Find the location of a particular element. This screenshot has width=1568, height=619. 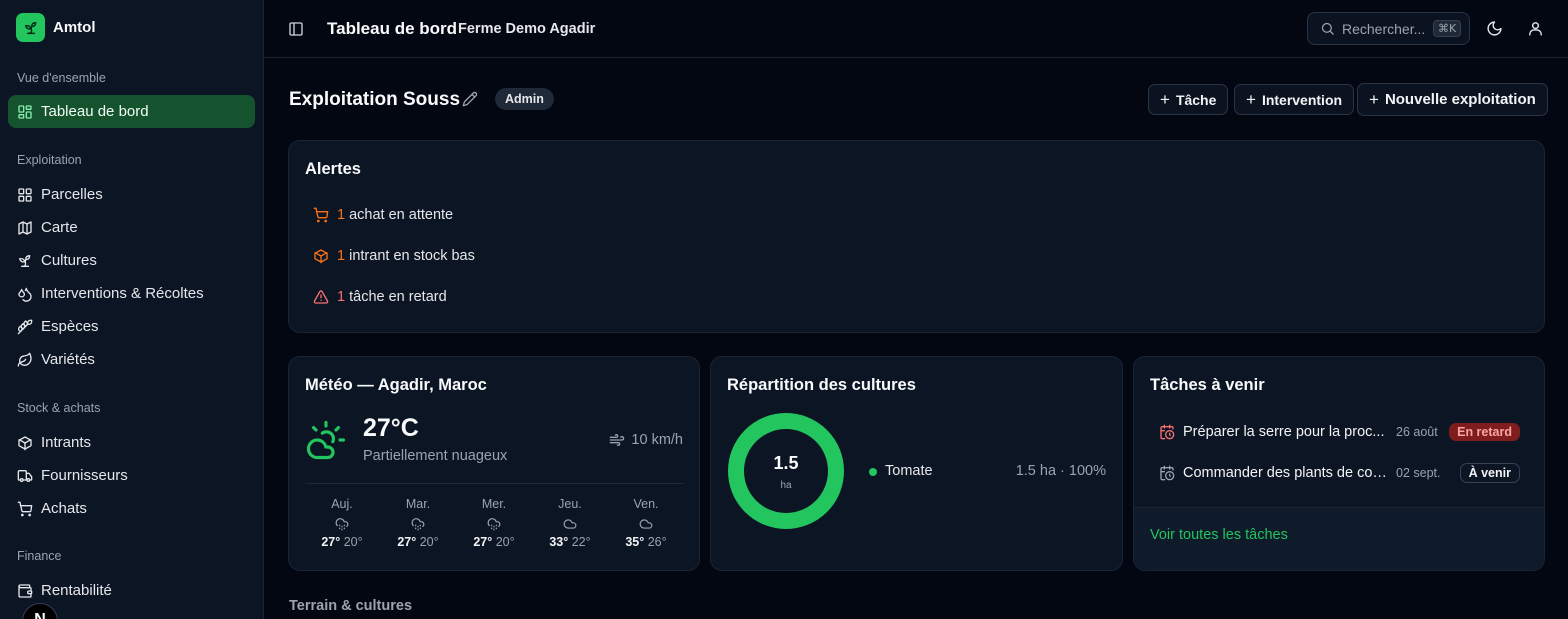

moon-icon is located at coordinates (1494, 28).